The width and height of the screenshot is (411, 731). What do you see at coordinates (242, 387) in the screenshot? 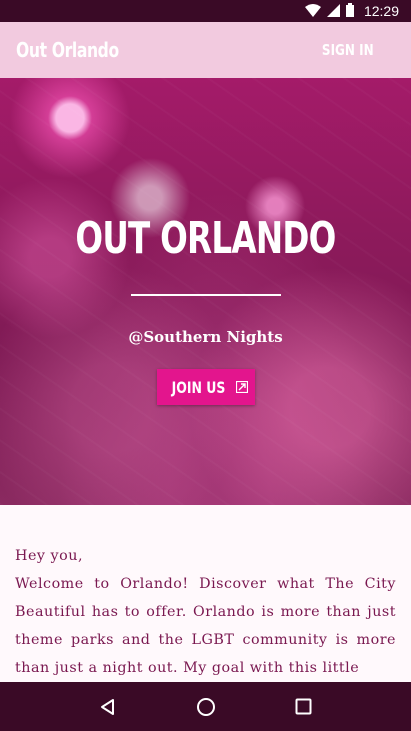
I see `external-link-icon` at bounding box center [242, 387].